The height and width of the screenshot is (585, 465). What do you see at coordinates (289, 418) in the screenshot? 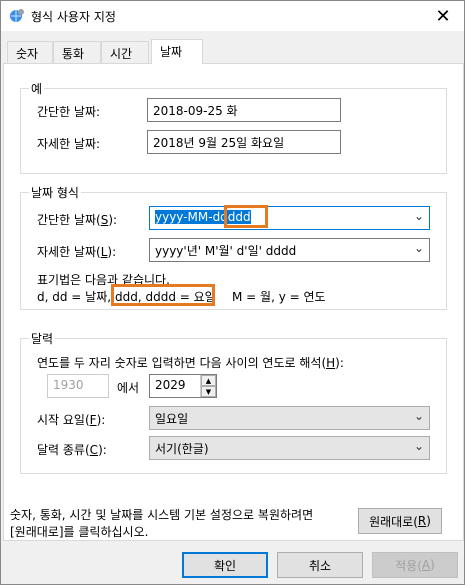
I see `first-day-combo: 일요일 ⌄` at bounding box center [289, 418].